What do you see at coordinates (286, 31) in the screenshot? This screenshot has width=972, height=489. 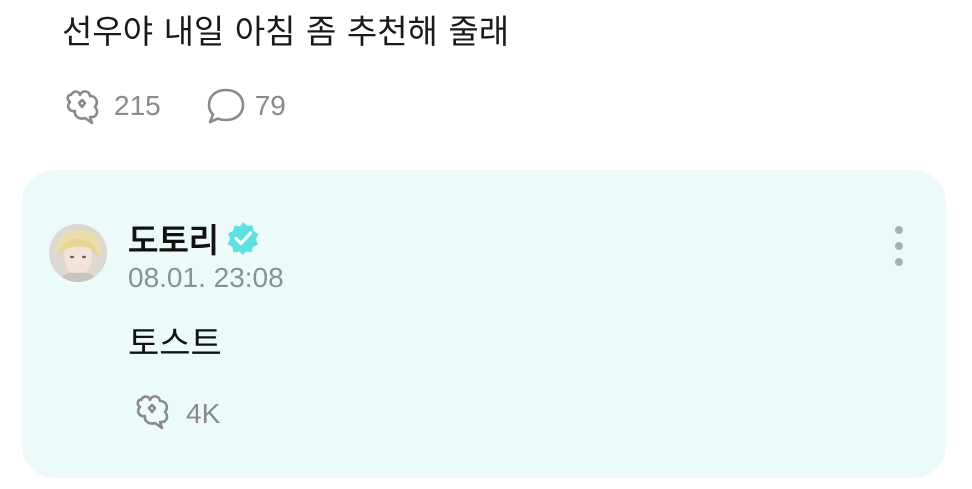 I see `post-text: 선우야 내일 아침 좀 추천해 줄래` at bounding box center [286, 31].